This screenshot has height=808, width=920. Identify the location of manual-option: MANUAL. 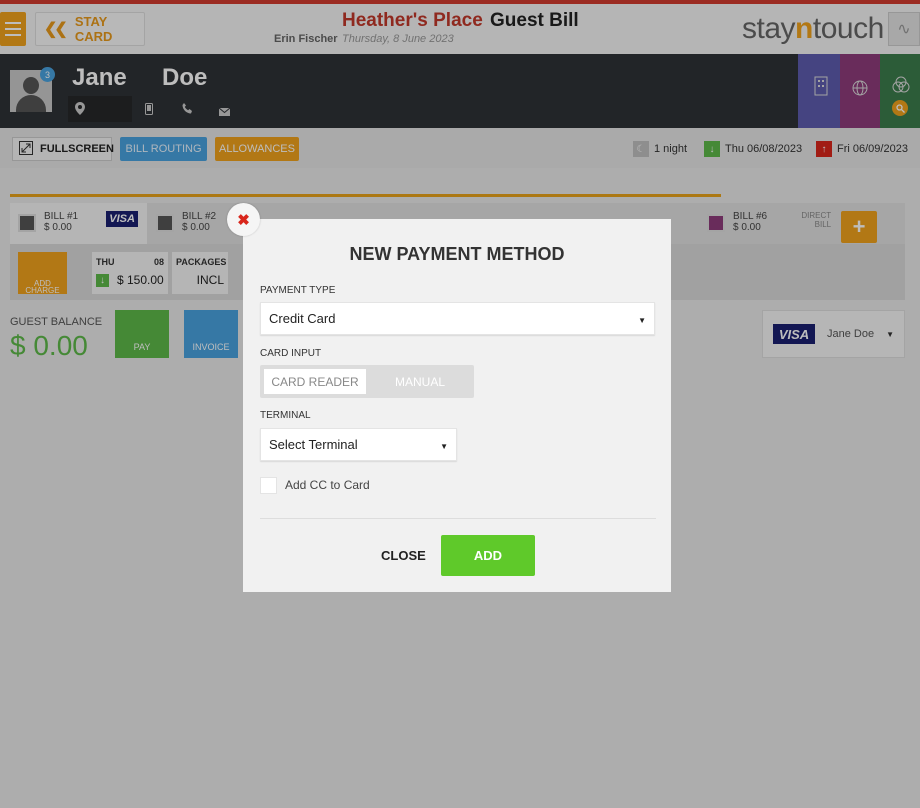
(420, 381).